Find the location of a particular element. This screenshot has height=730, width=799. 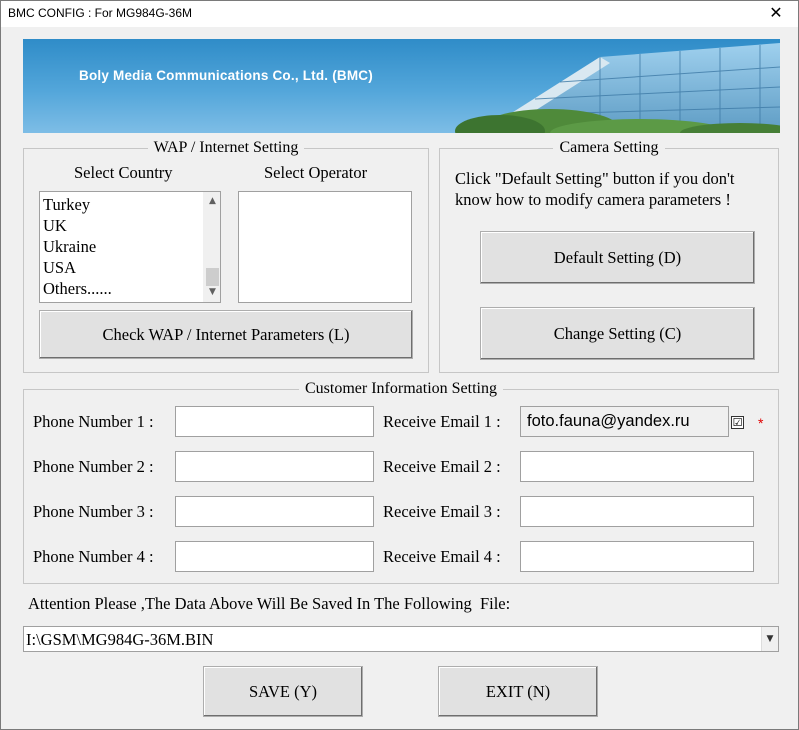

required-asterisk: * is located at coordinates (761, 423).